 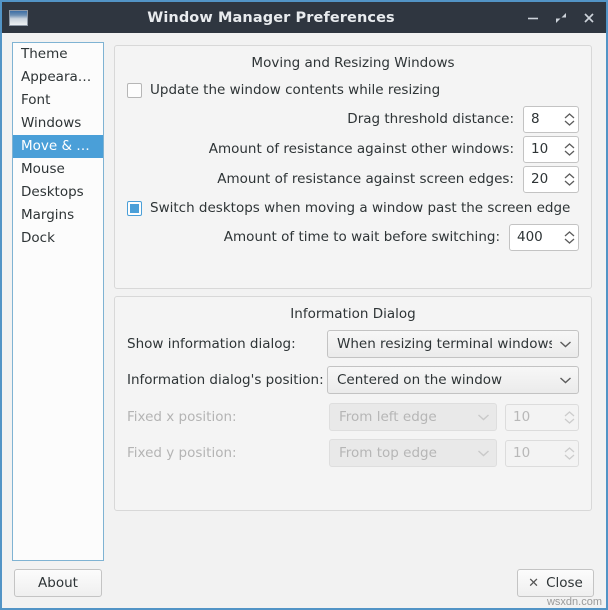 I want to click on sidebar-item-mouse: Mouse, so click(x=58, y=169).